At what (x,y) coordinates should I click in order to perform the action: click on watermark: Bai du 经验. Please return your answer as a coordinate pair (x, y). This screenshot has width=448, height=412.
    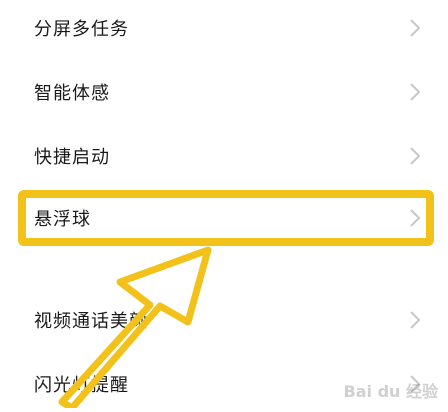
    Looking at the image, I should click on (390, 391).